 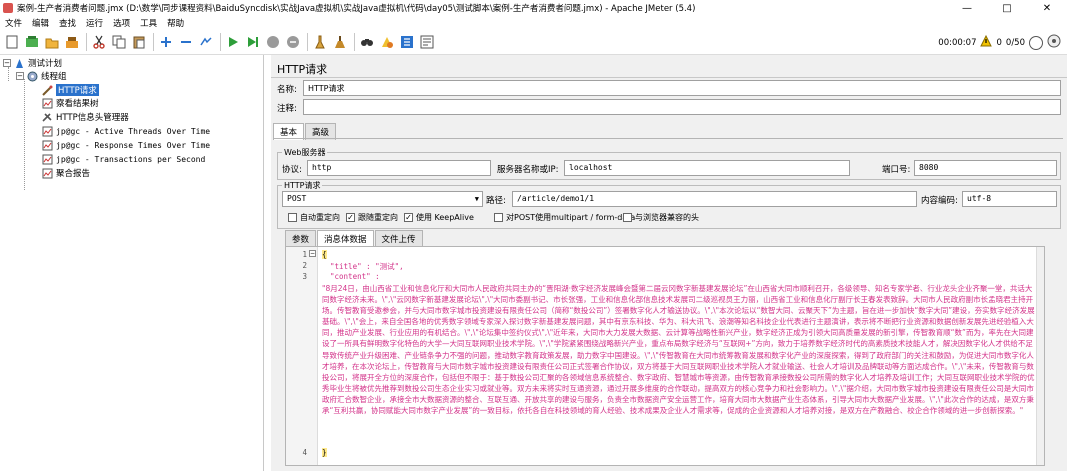 I want to click on line-number: 2, so click(x=304, y=265).